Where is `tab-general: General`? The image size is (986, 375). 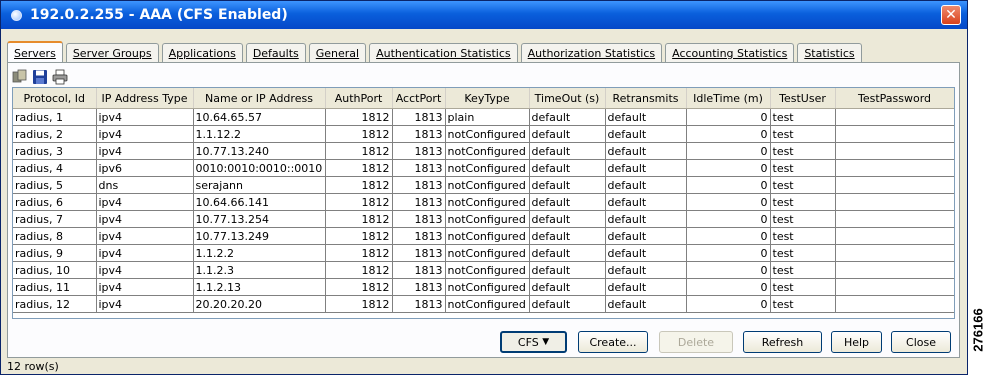
tab-general: General is located at coordinates (337, 53).